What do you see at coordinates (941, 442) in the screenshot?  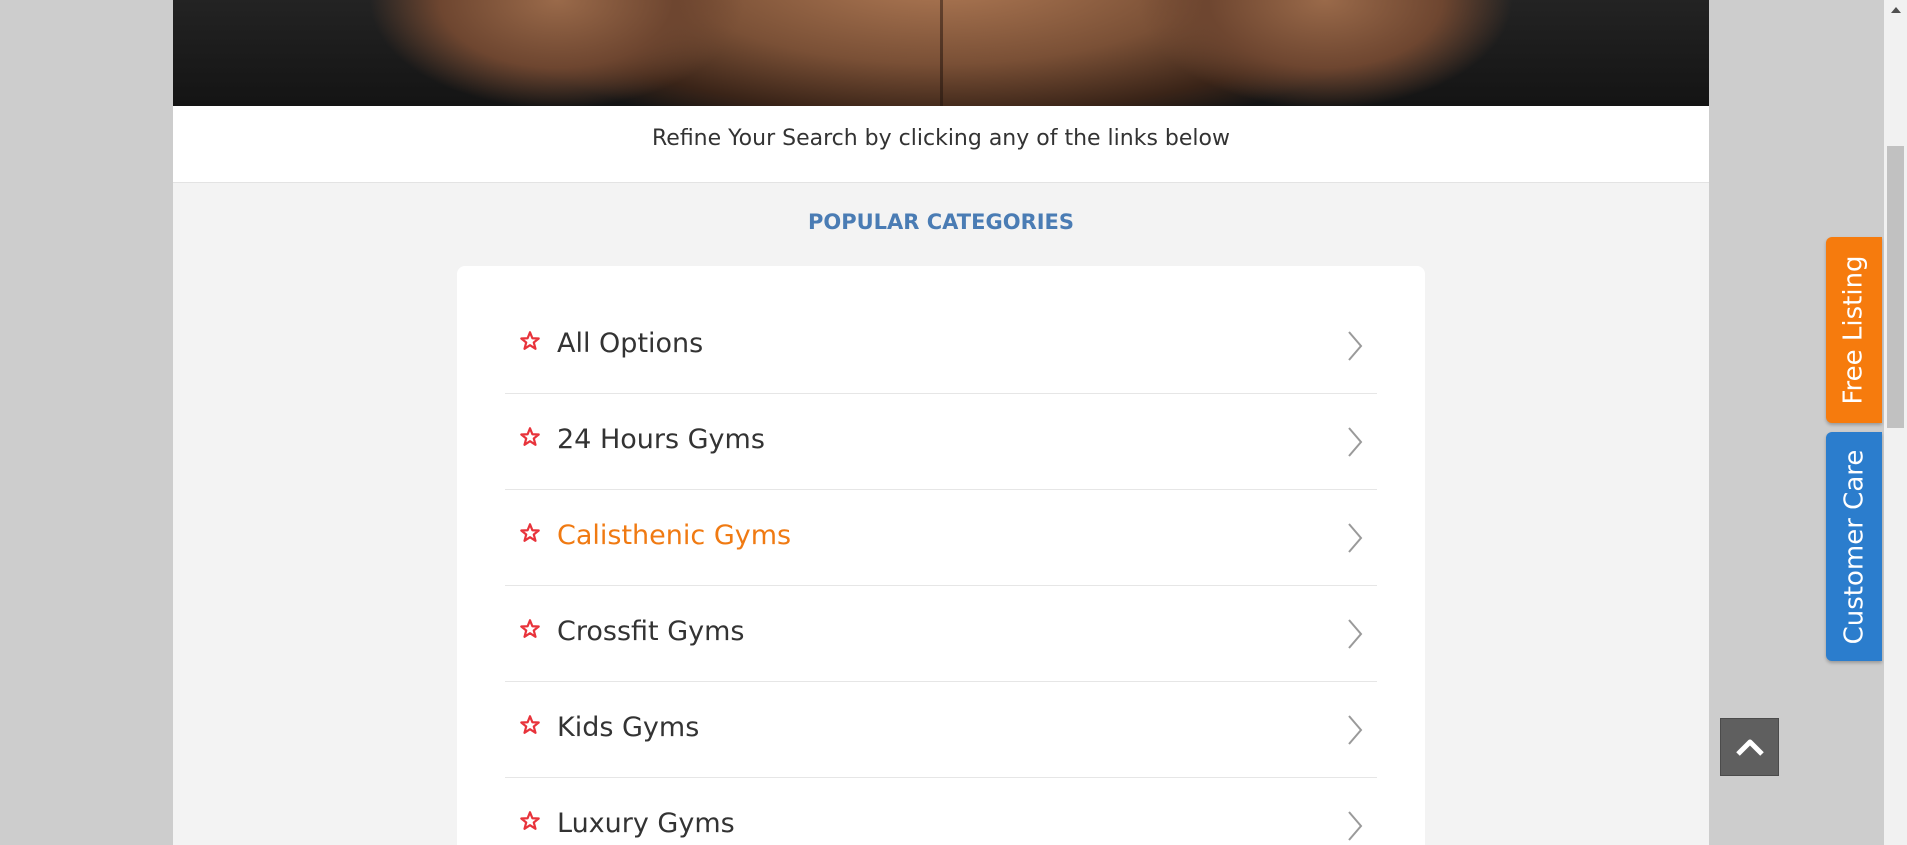 I see `category-item-24-hours-gyms: 24 Hours Gyms` at bounding box center [941, 442].